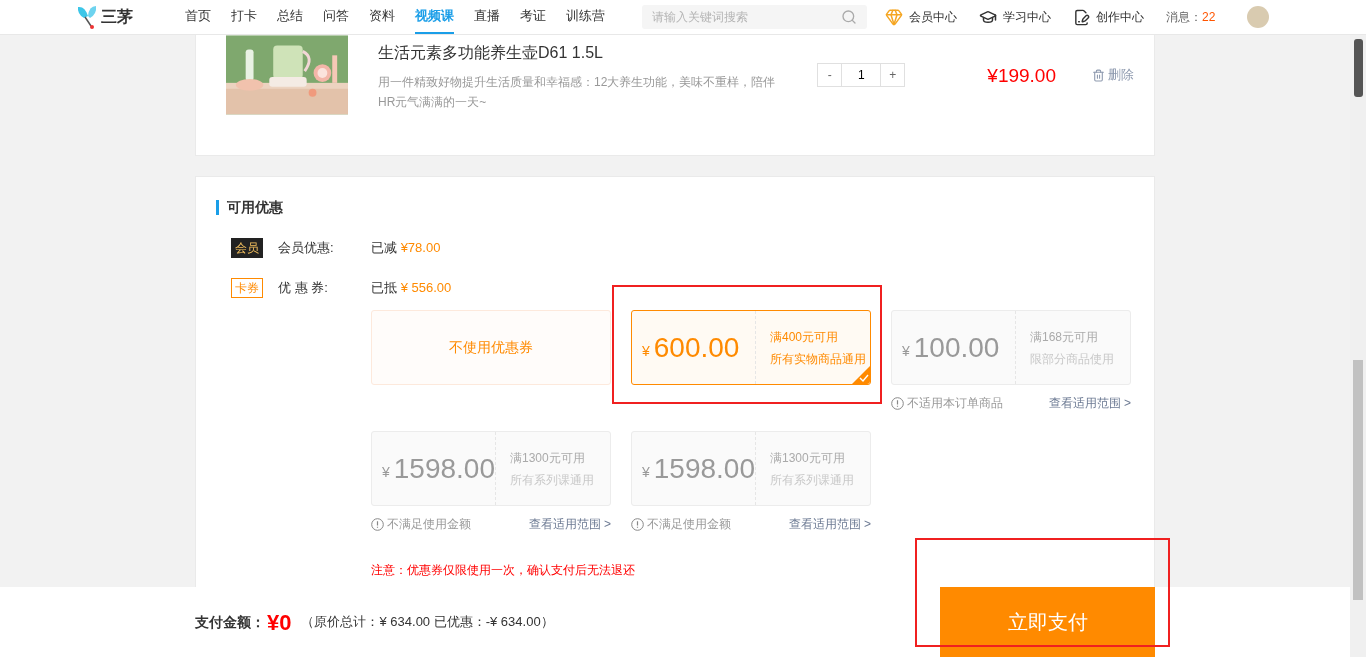  I want to click on coupon-note: 不适用本订单商品, so click(955, 403).